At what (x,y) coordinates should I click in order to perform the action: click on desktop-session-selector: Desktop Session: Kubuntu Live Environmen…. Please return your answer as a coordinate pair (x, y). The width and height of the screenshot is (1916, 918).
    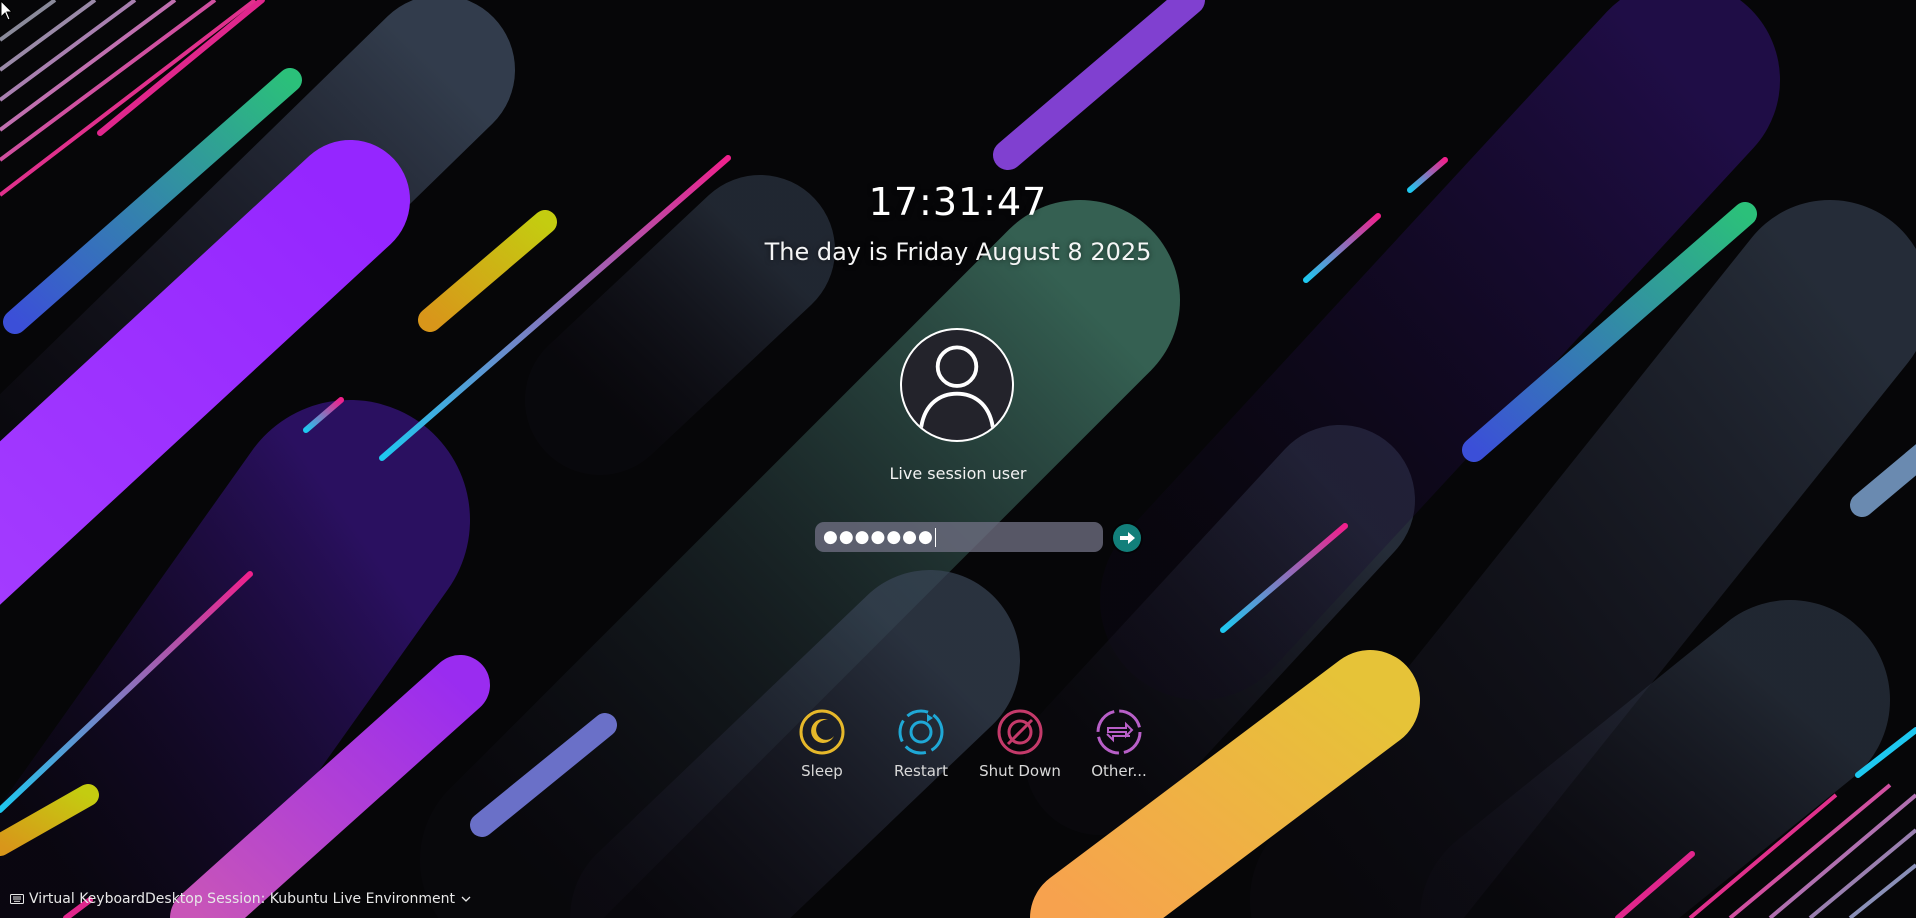
    Looking at the image, I should click on (308, 899).